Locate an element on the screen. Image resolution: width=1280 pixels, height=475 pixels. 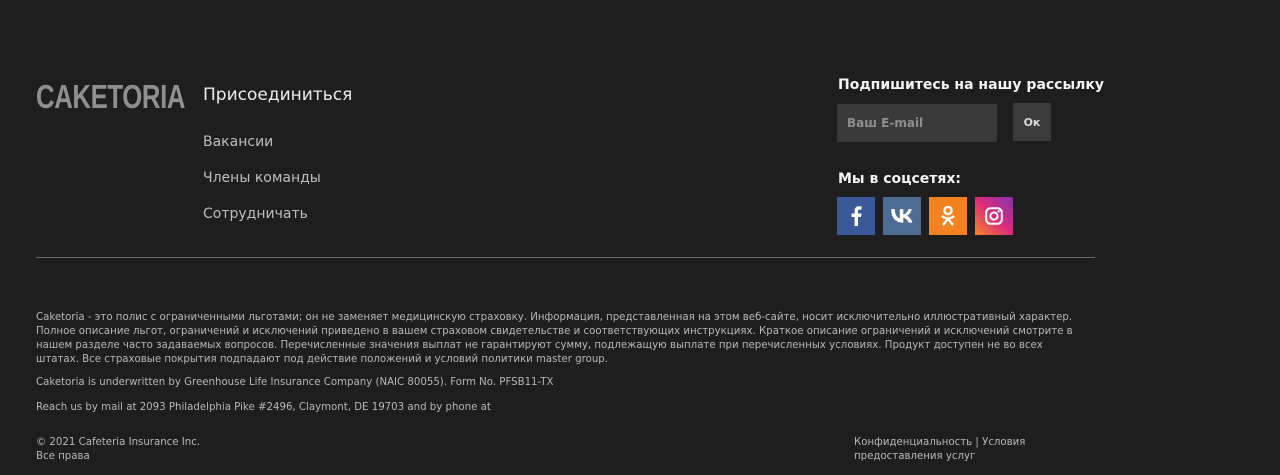
vk-link is located at coordinates (902, 216).